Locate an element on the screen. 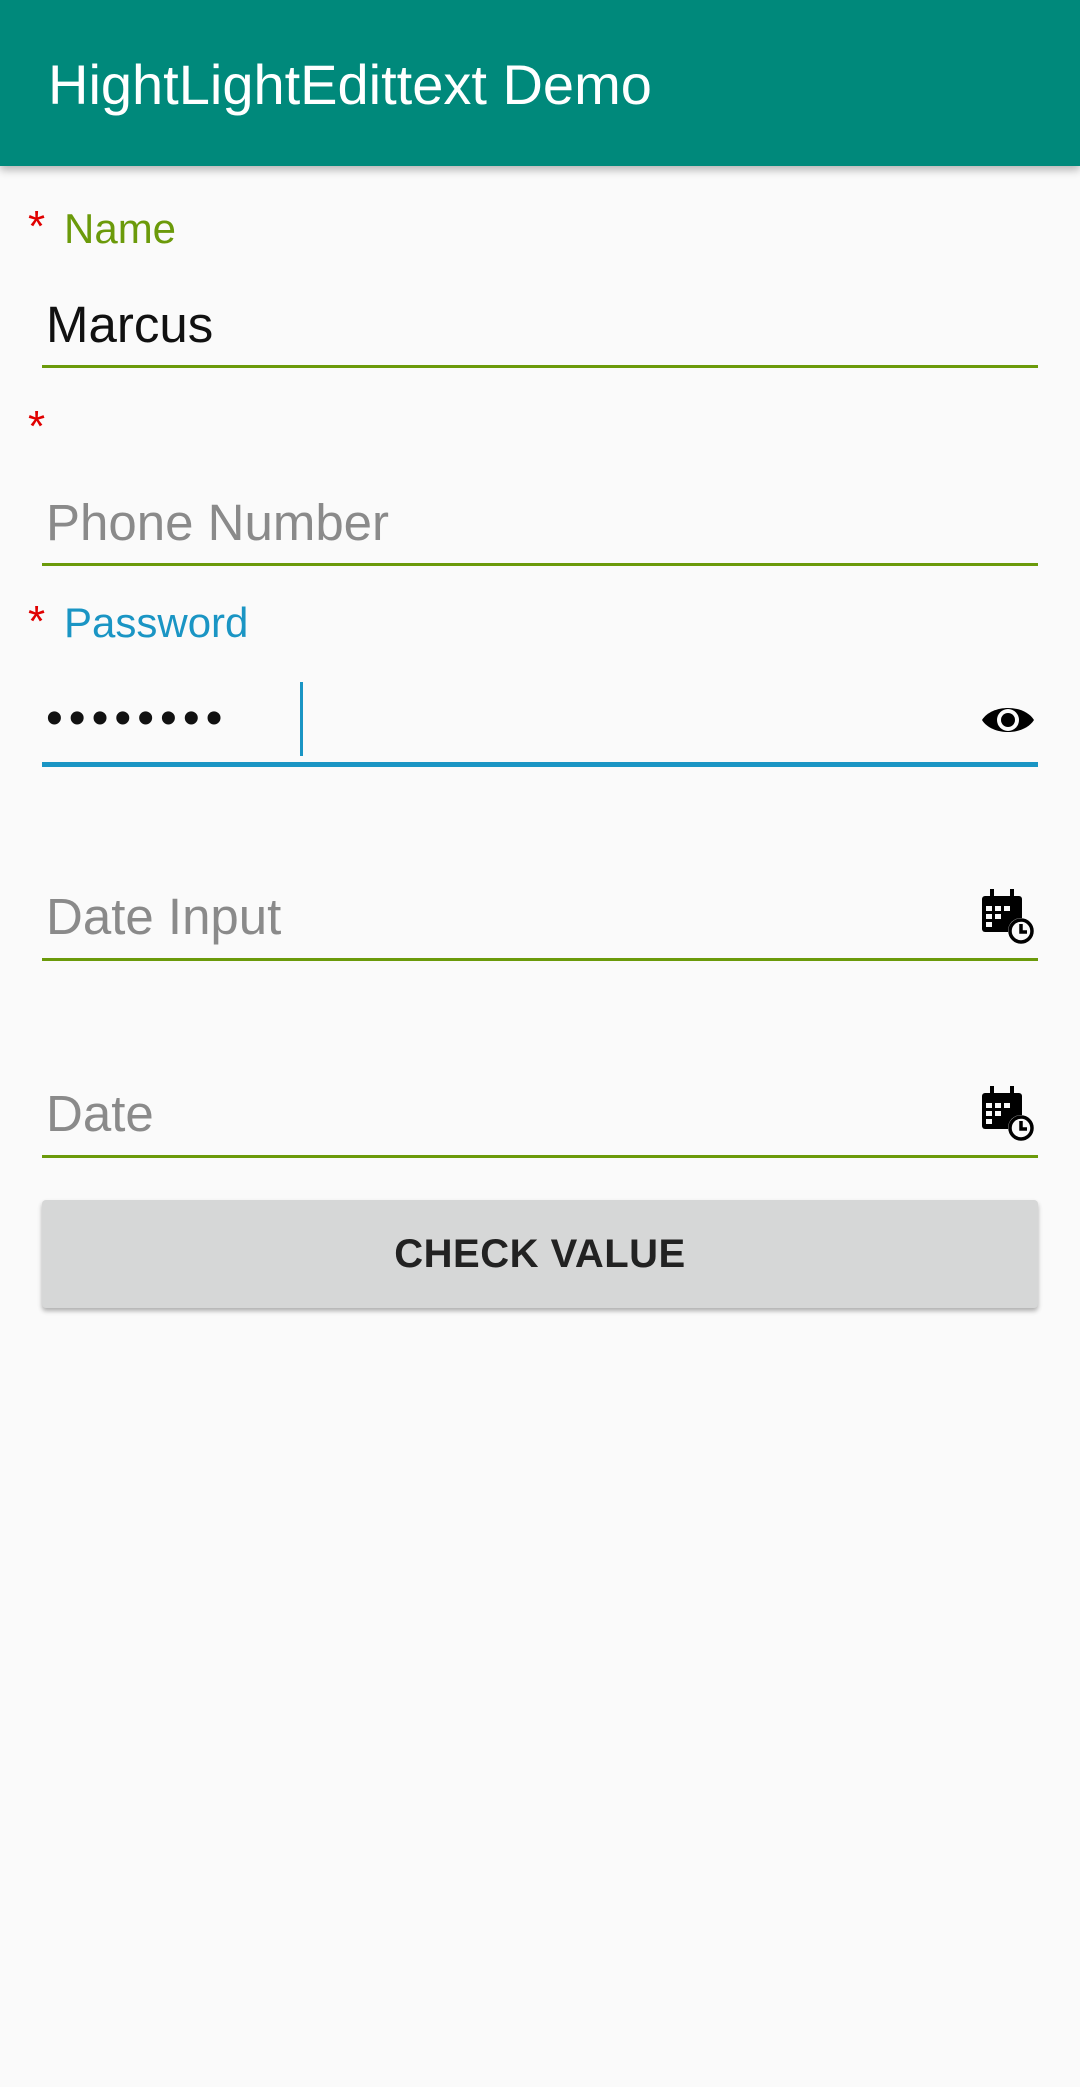  name-underline is located at coordinates (540, 366).